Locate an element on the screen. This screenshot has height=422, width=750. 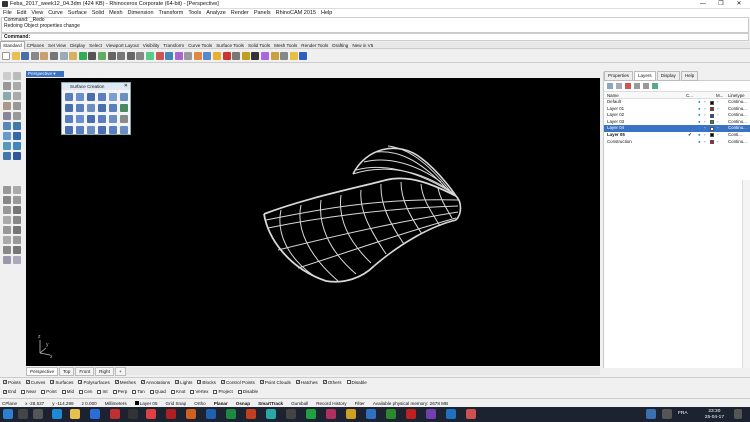
menu-solid: Solid is located at coordinates (98, 13).